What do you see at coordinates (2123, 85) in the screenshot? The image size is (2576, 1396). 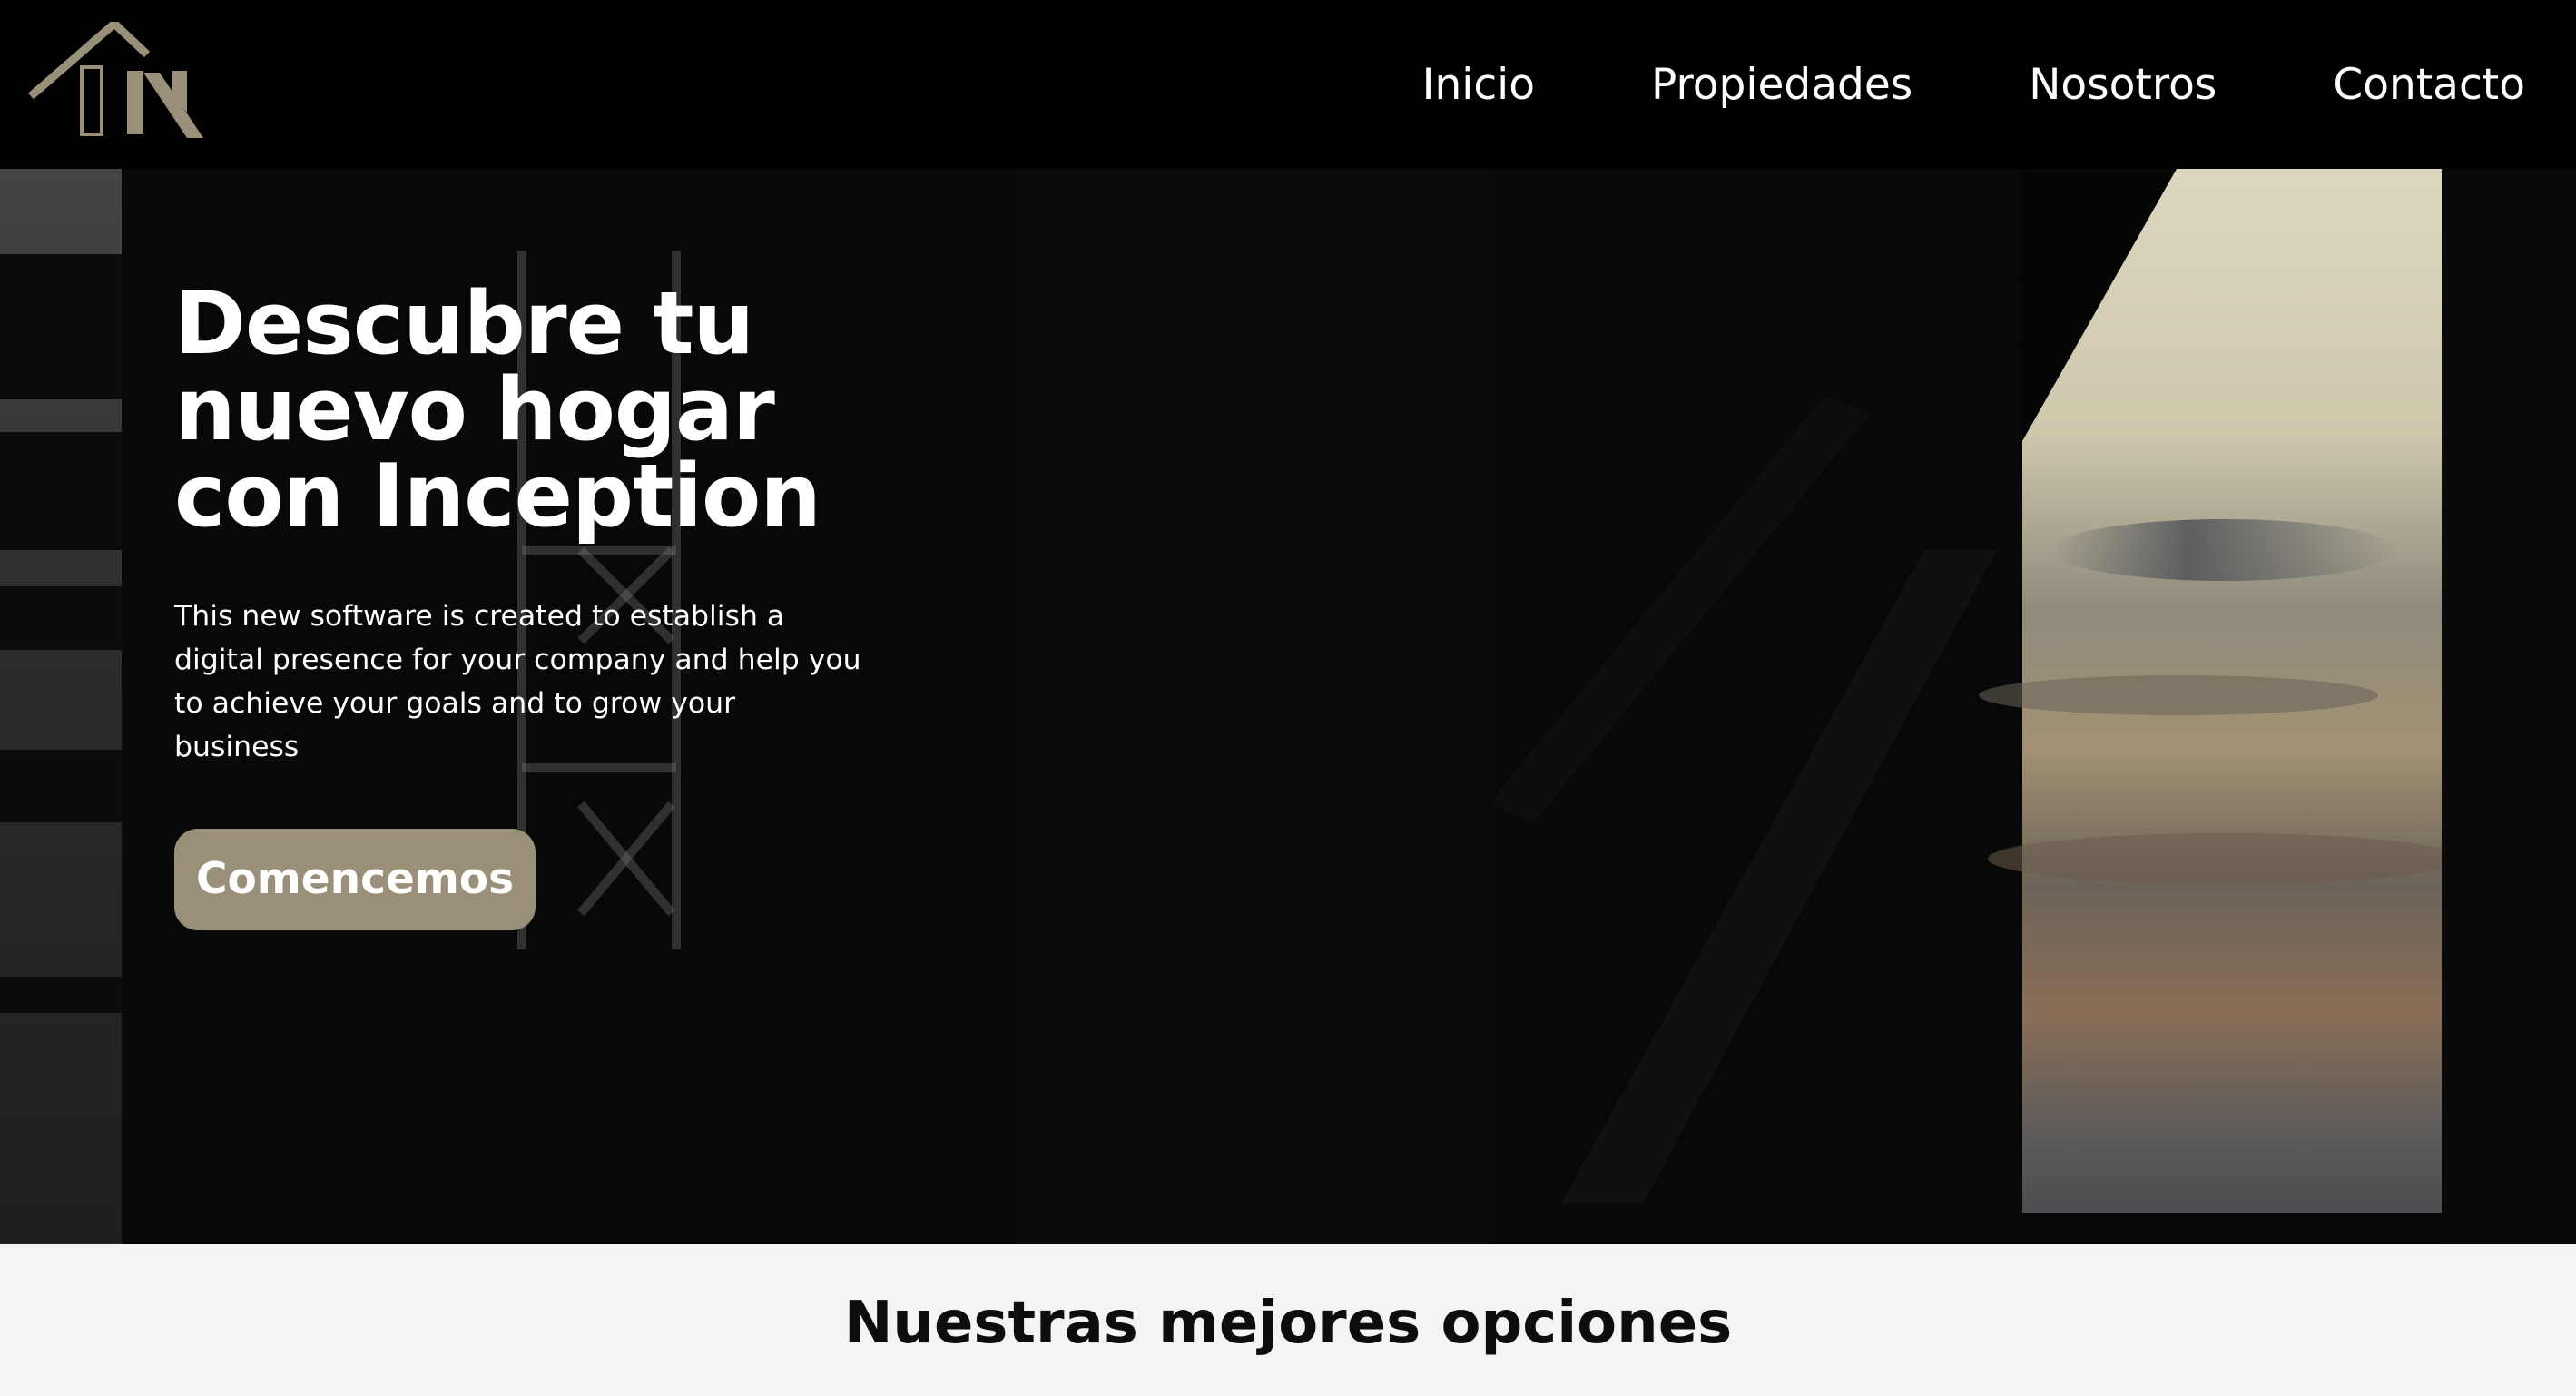 I see `nav-link-nosotros: Nosotros` at bounding box center [2123, 85].